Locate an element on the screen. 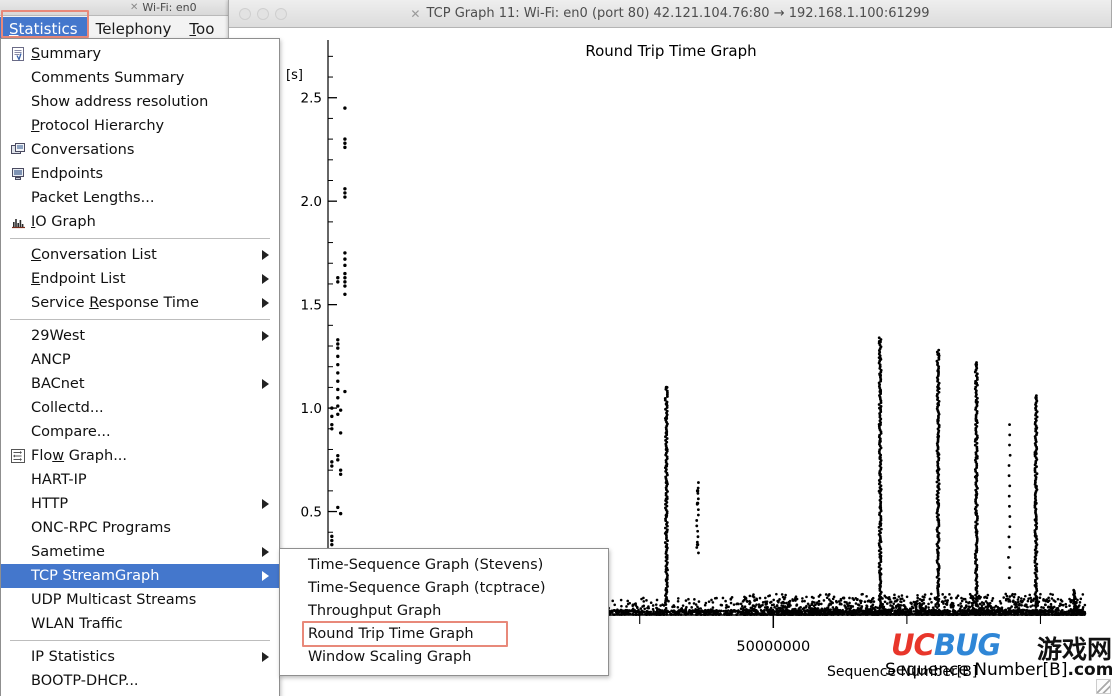 This screenshot has width=1112, height=696. menu-item-bacnet: BACnet is located at coordinates (140, 384).